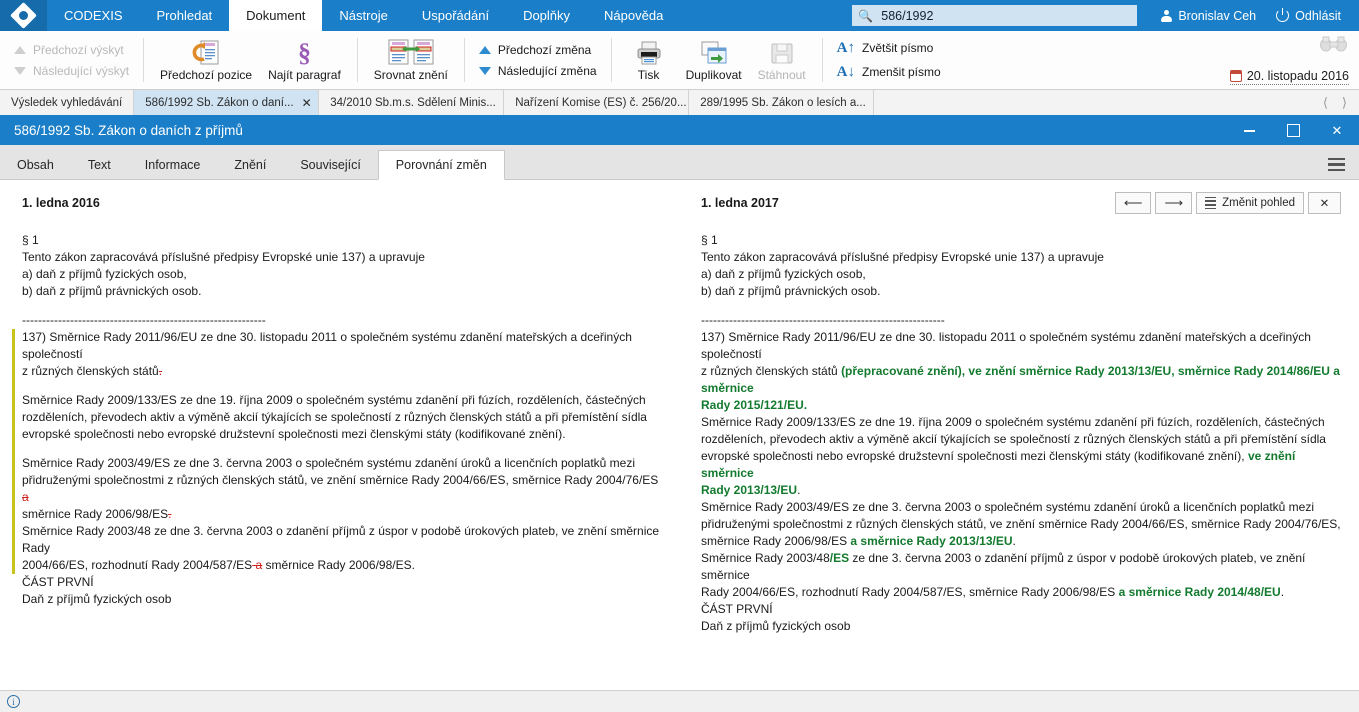 Image resolution: width=1359 pixels, height=712 pixels. I want to click on compare-next-button: ⟶, so click(1174, 203).